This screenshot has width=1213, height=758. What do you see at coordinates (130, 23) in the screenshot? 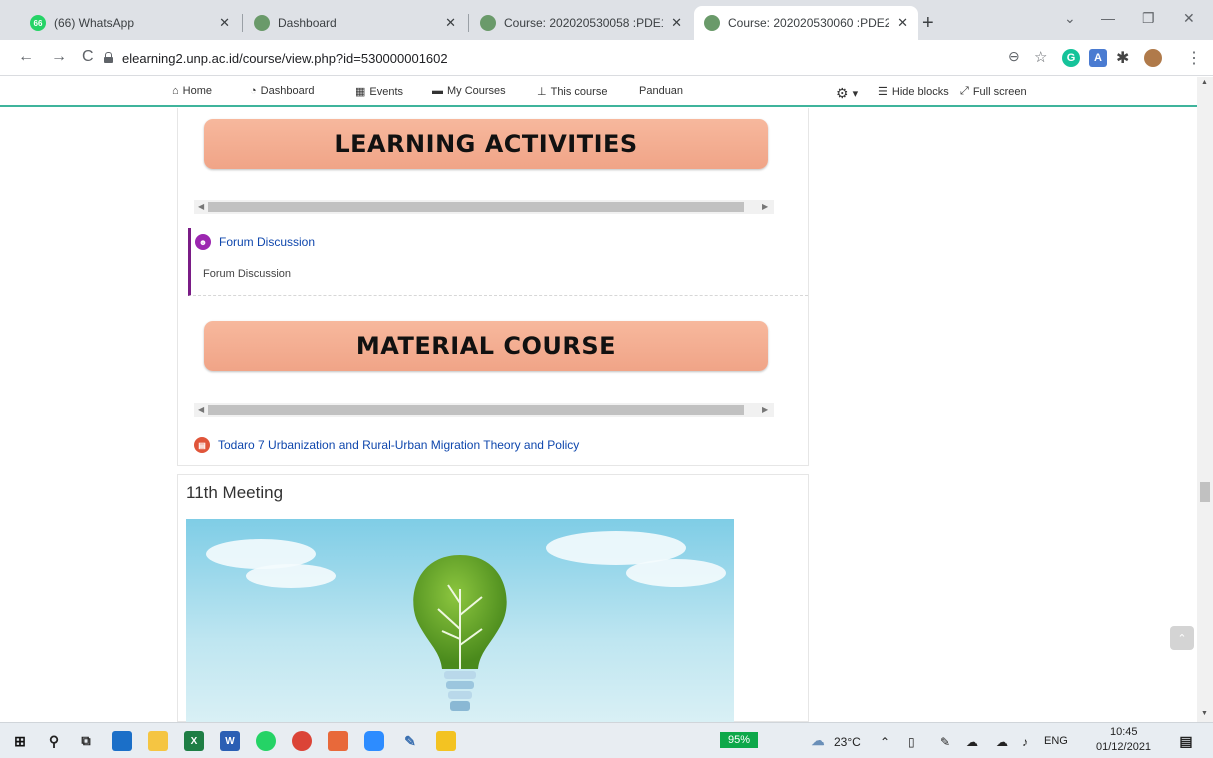
I see `tab-whatsapp: 66 (66) WhatsApp ✕` at bounding box center [130, 23].